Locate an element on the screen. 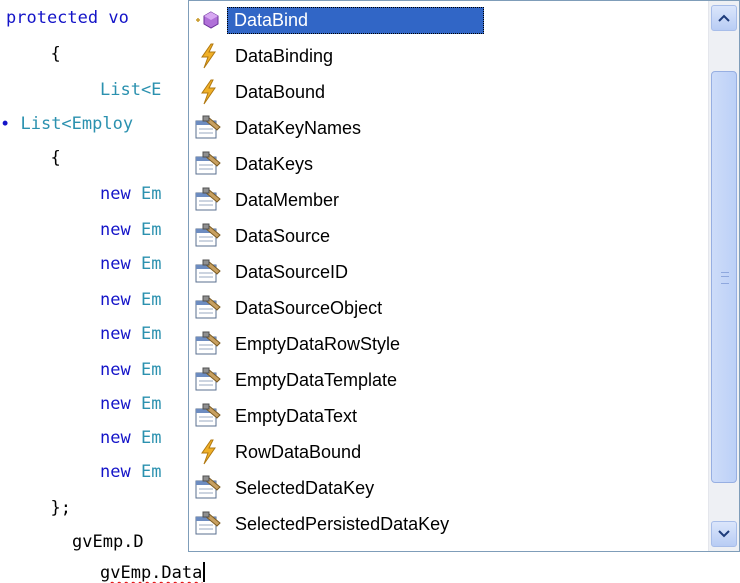  completion-item-label: RowDataBound is located at coordinates (298, 451).